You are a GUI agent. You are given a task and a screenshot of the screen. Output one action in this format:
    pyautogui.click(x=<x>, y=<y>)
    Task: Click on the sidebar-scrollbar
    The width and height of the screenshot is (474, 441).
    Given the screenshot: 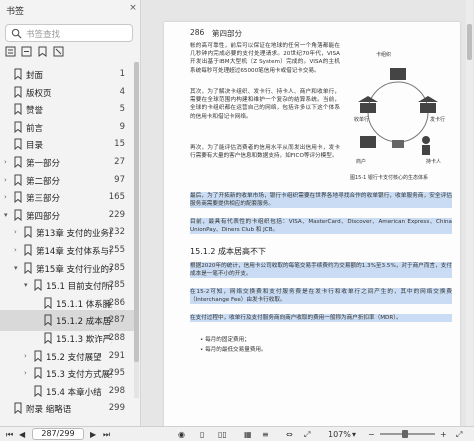 What is the action you would take?
    pyautogui.click(x=136, y=230)
    